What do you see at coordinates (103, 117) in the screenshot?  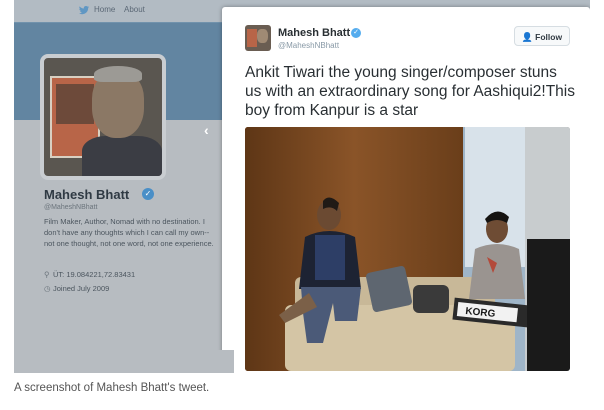 I see `profile-avatar` at bounding box center [103, 117].